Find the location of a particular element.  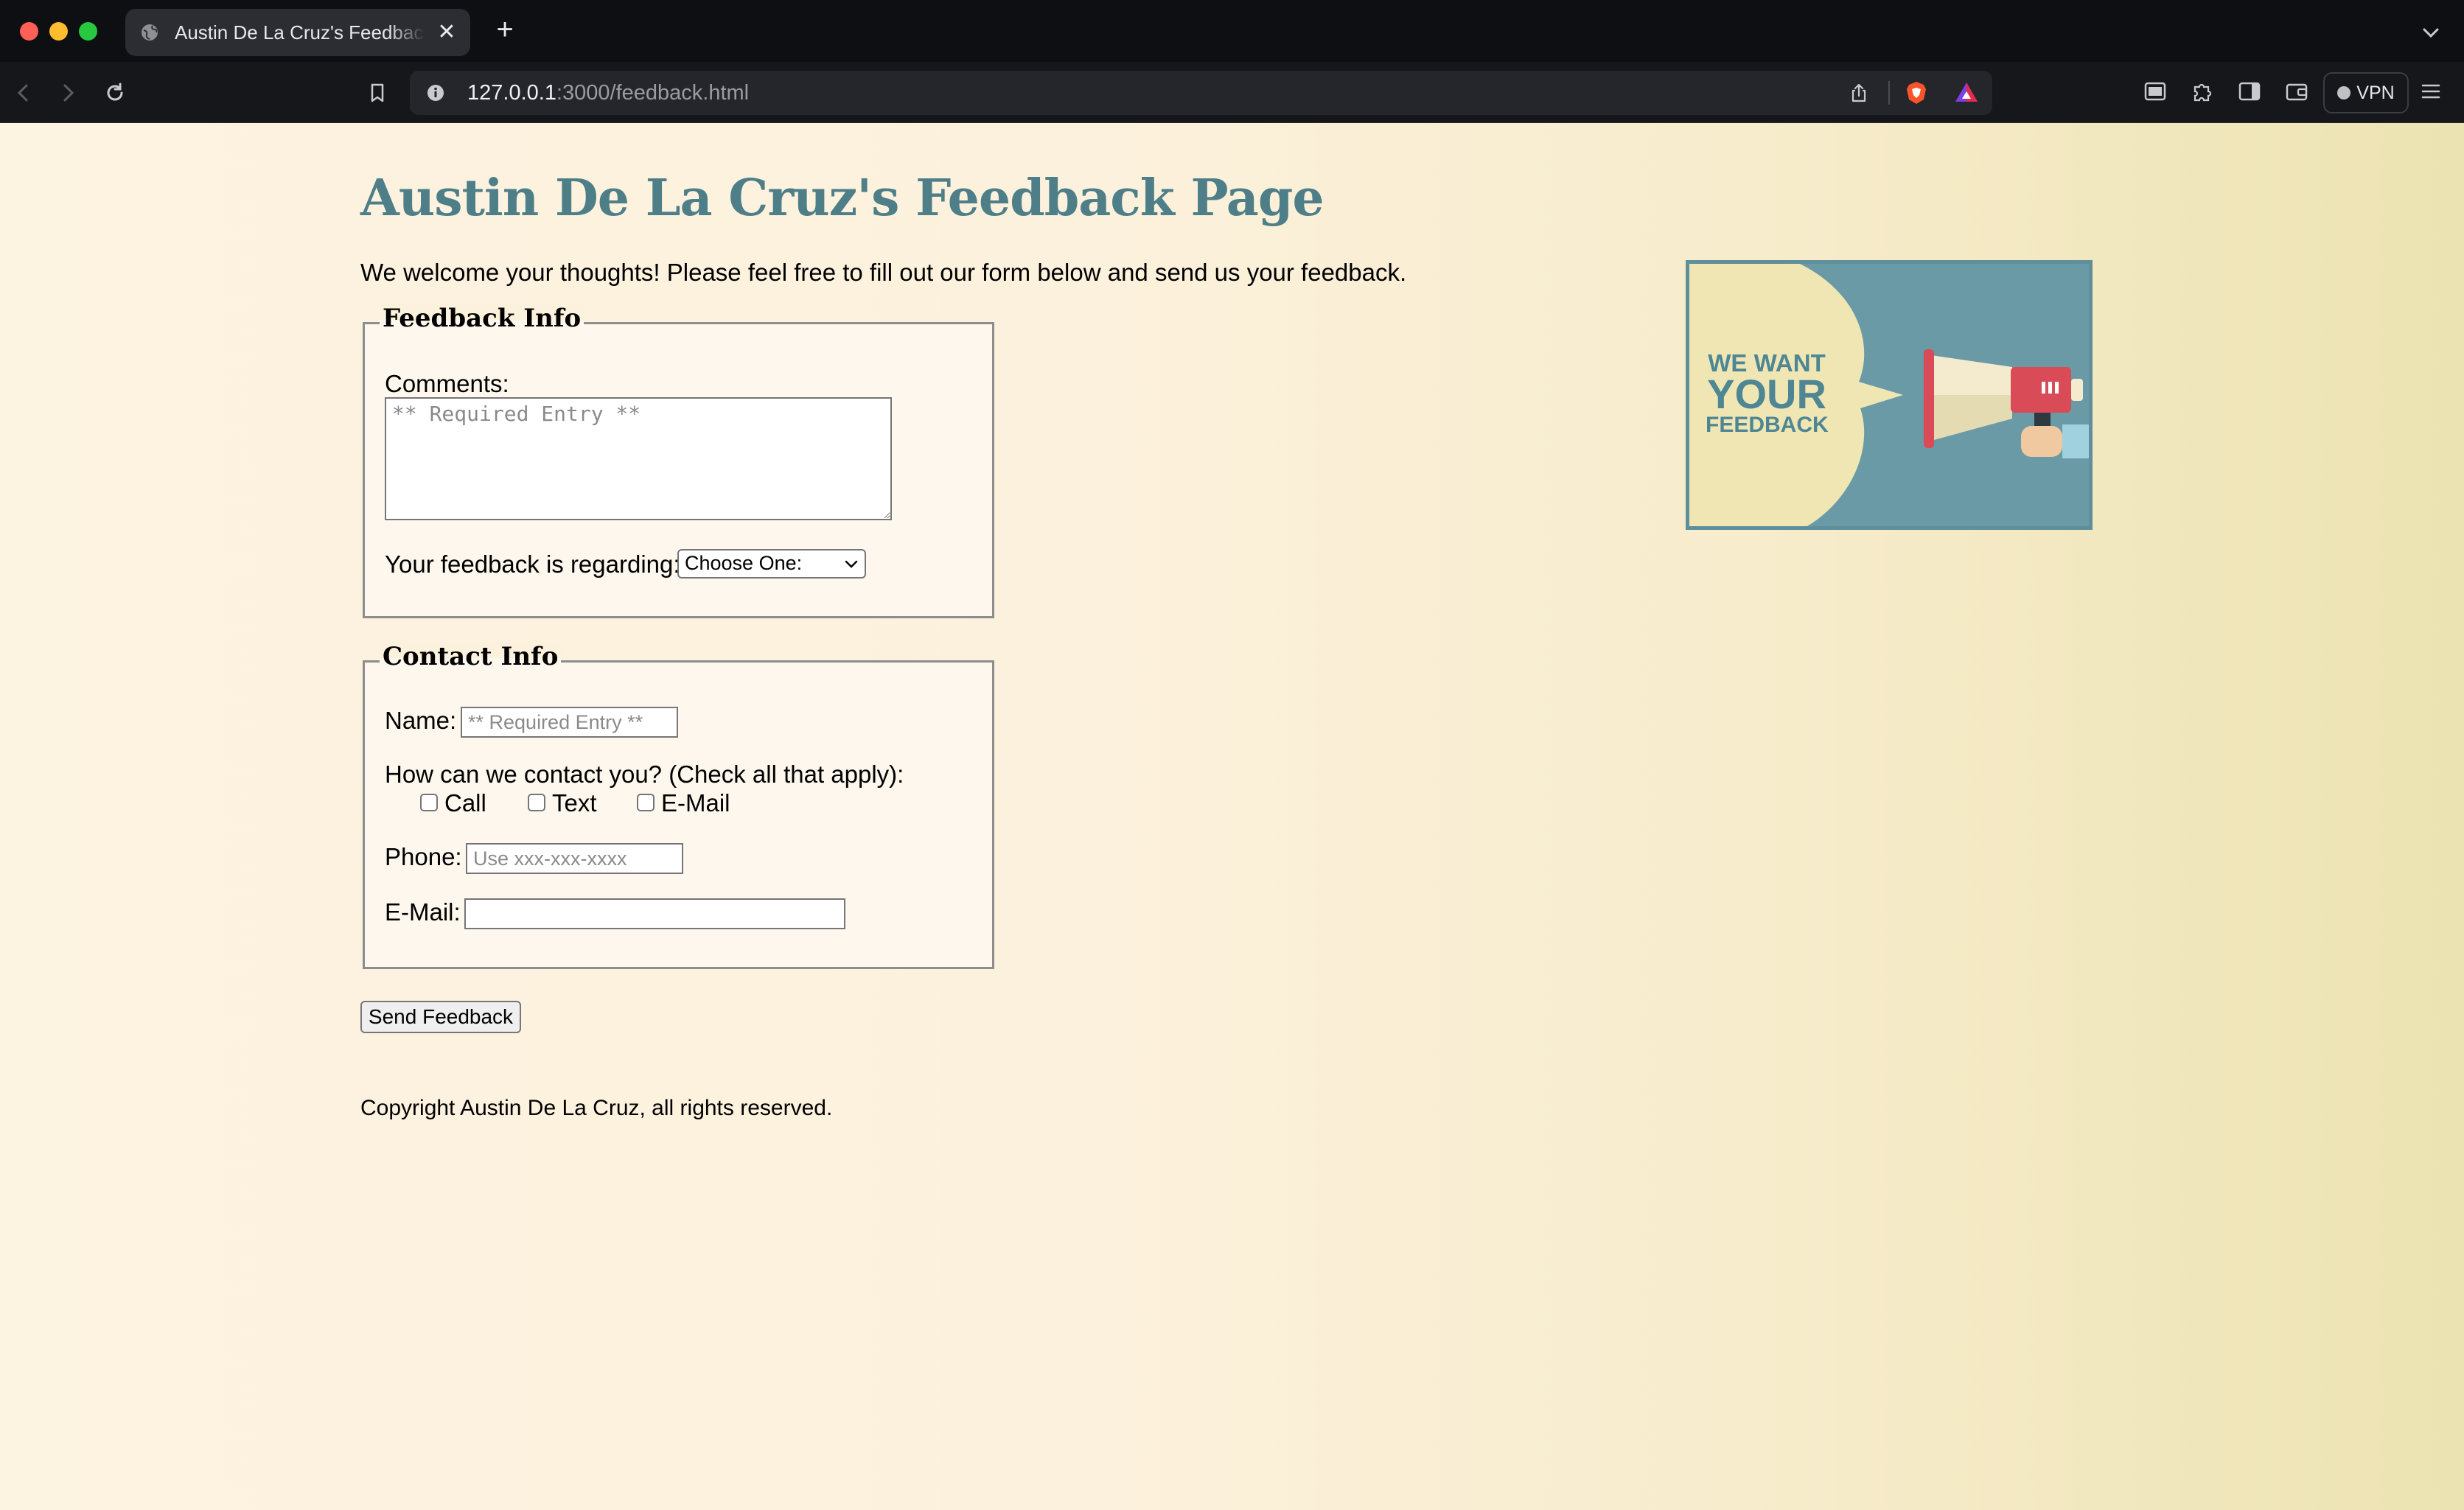

url-text: 127.0.0.1:3000/feedback.html is located at coordinates (608, 93).